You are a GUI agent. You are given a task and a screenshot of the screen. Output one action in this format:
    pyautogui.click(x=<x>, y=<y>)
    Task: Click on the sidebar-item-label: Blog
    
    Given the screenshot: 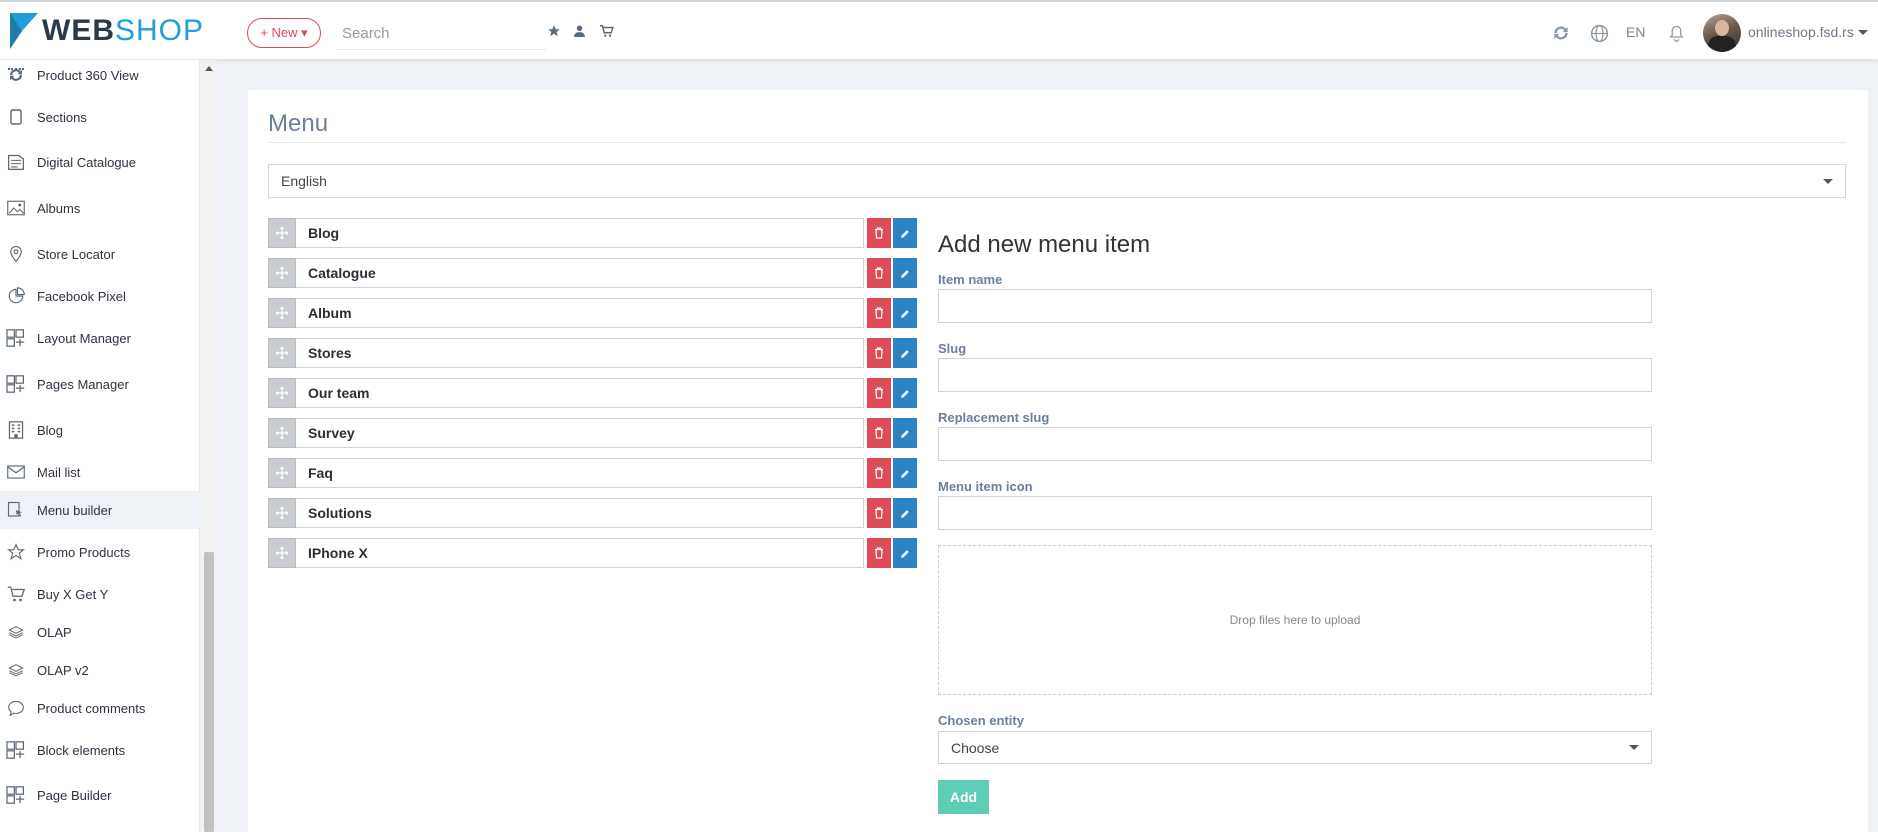 What is the action you would take?
    pyautogui.click(x=50, y=430)
    